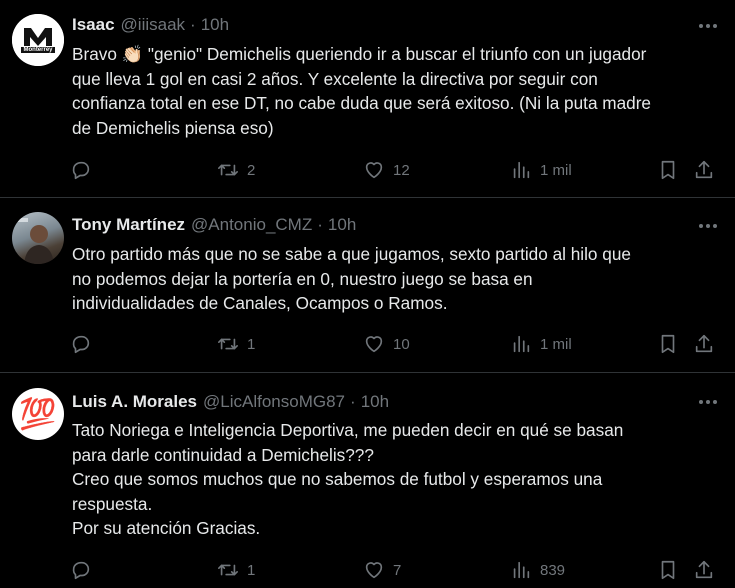 This screenshot has width=735, height=588. I want to click on avatar: Monterrey, so click(38, 40).